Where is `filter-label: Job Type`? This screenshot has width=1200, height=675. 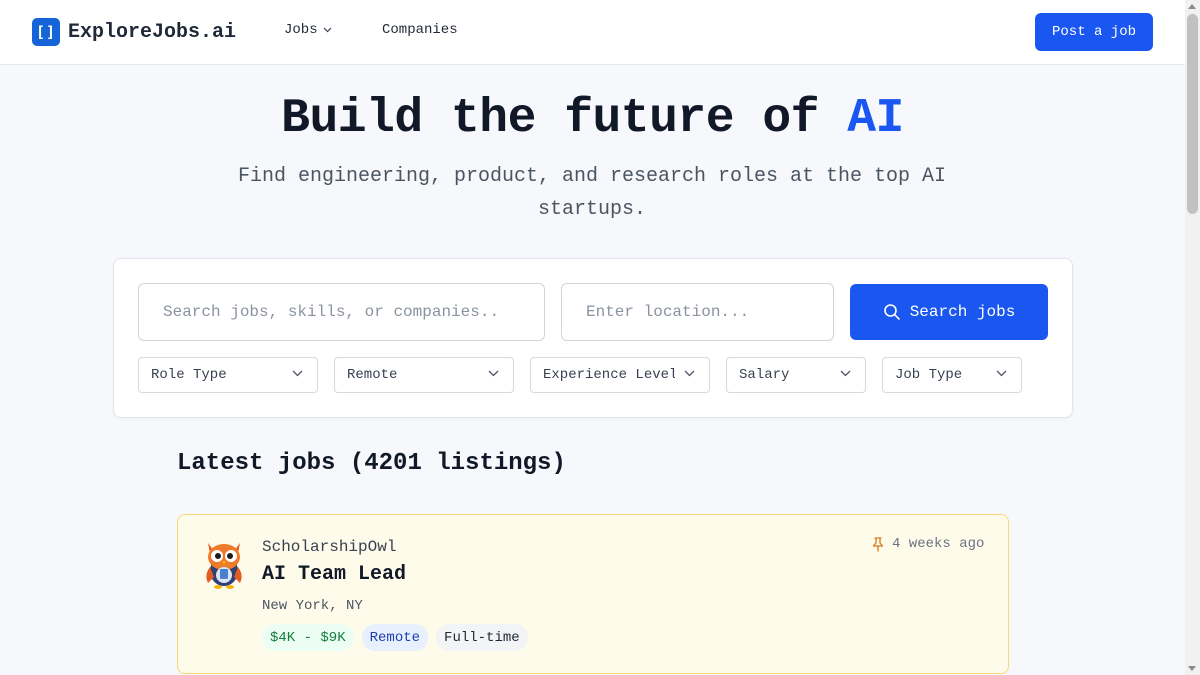 filter-label: Job Type is located at coordinates (929, 375).